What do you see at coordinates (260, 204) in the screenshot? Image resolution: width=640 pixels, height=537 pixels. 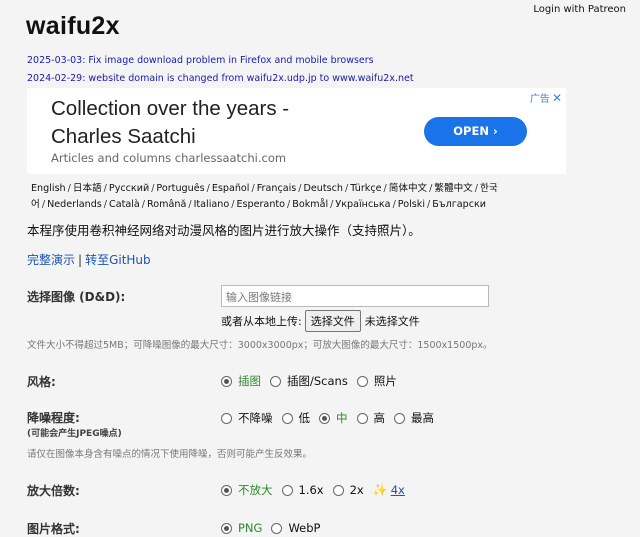 I see `language-link: Esperanto` at bounding box center [260, 204].